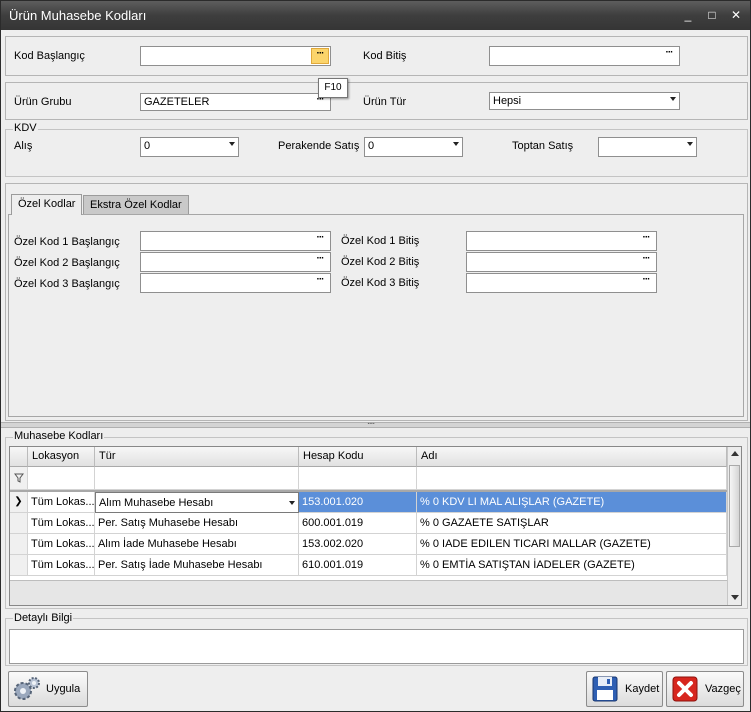  I want to click on ozel-kod-3-baslangic-label: Özel Kod 3 Başlangıç, so click(67, 284).